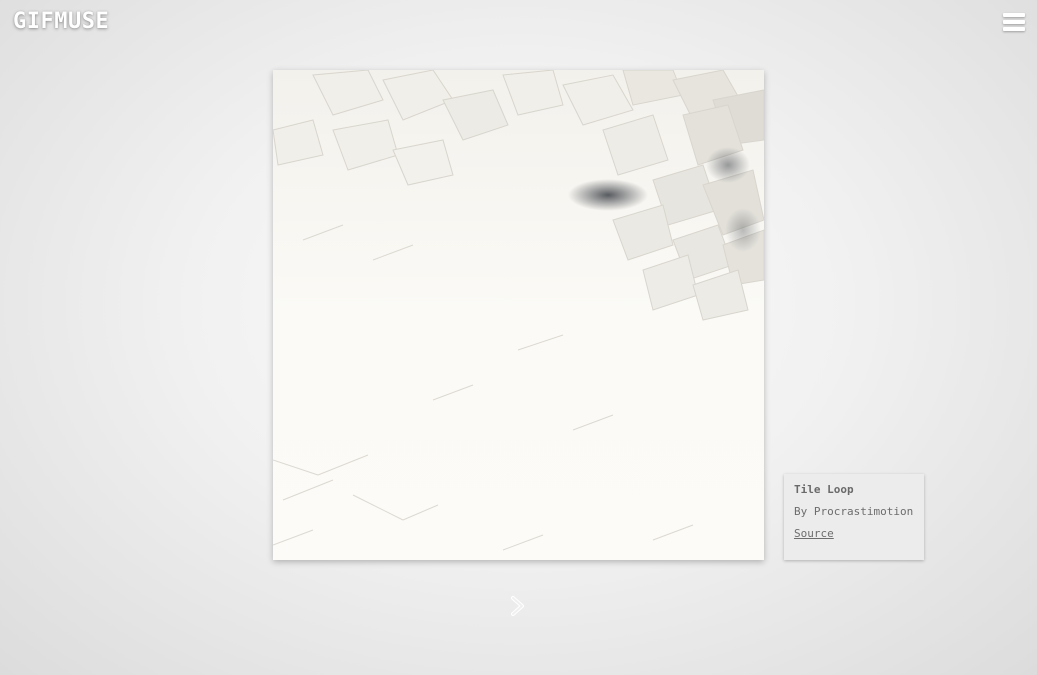  I want to click on next-button, so click(518, 606).